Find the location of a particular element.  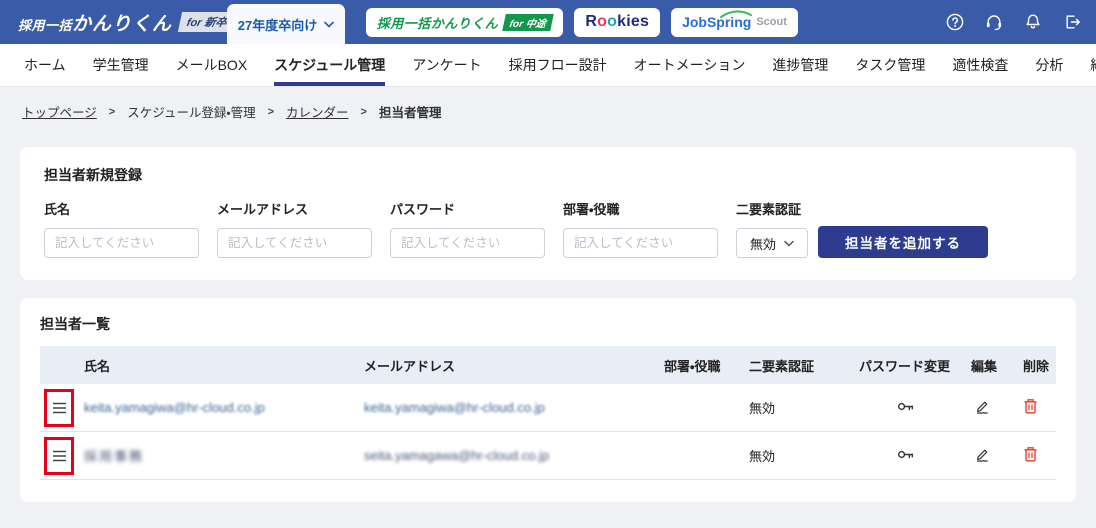

breadcrumb-top-page: トップページ is located at coordinates (59, 111).